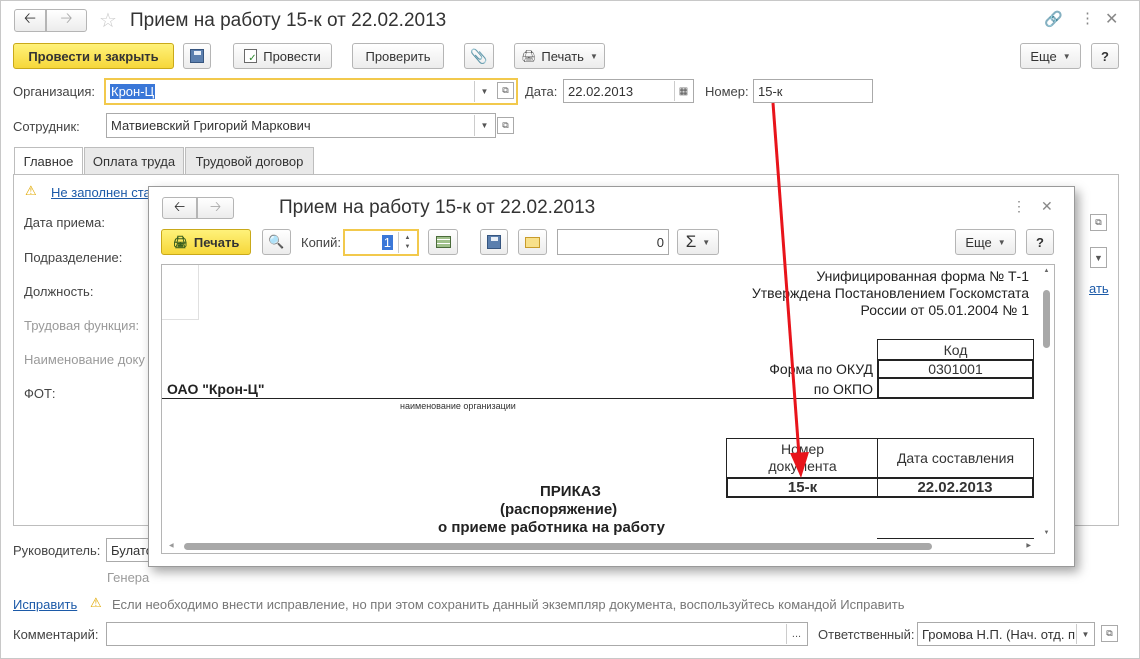 Image resolution: width=1140 pixels, height=659 pixels. I want to click on annotation-arrow, so click(790, 290).